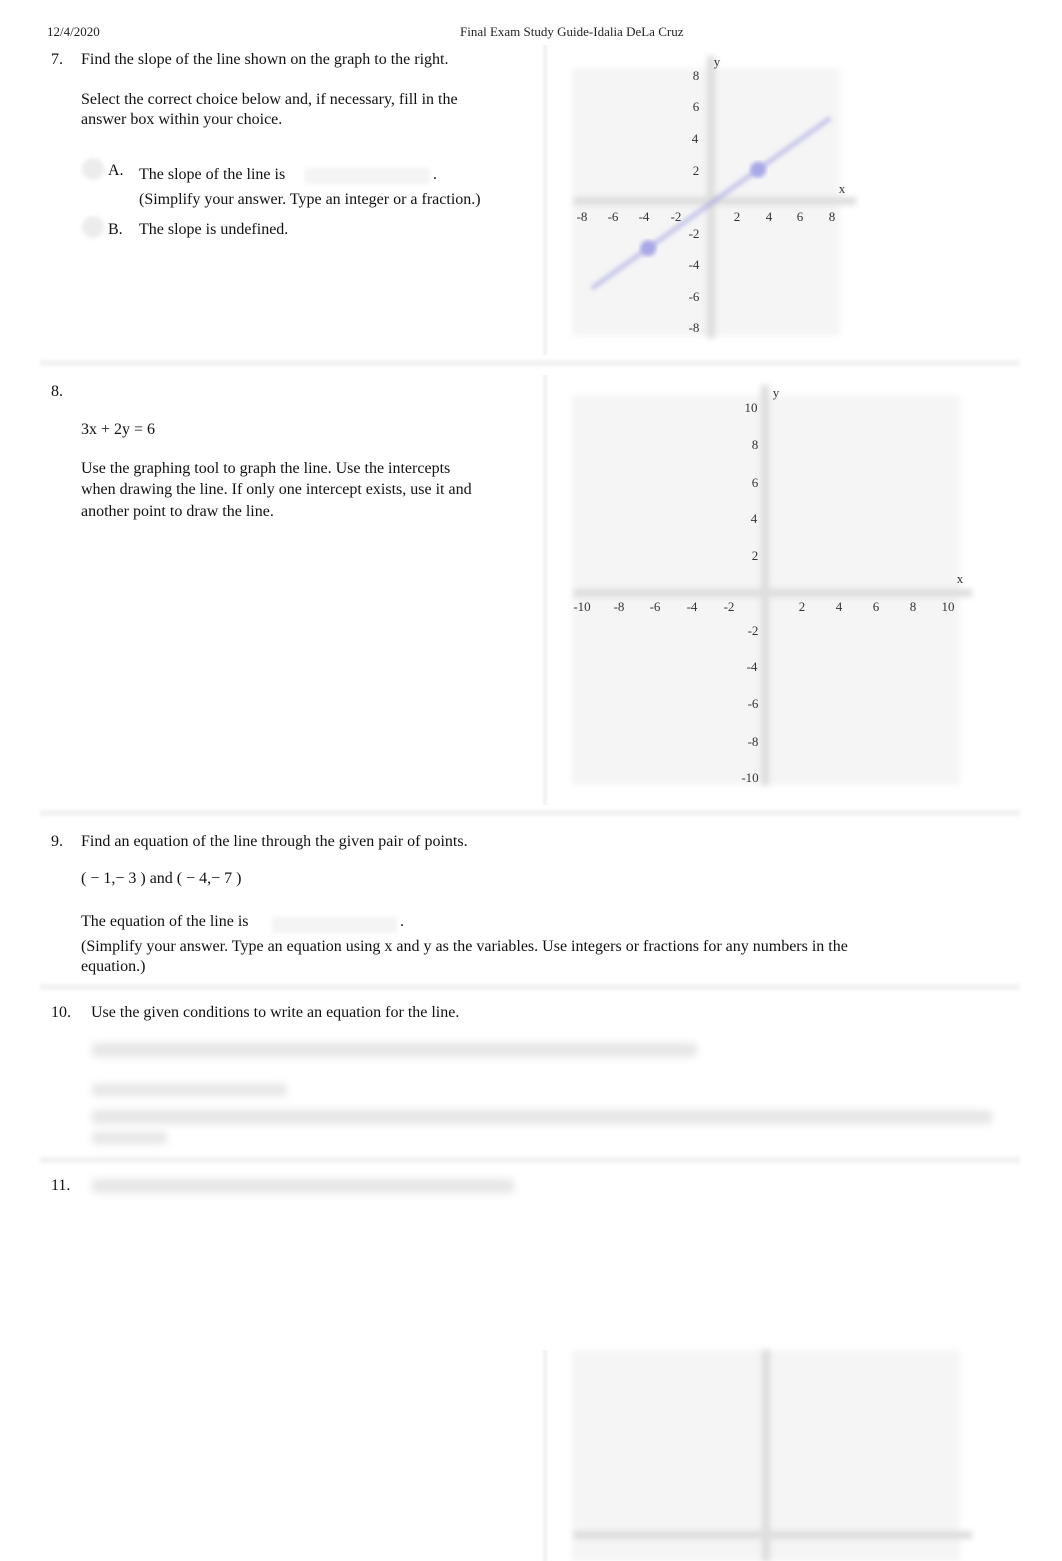 This screenshot has width=1062, height=1561. Describe the element at coordinates (113, 966) in the screenshot. I see `q9-hint: equation.)` at that location.